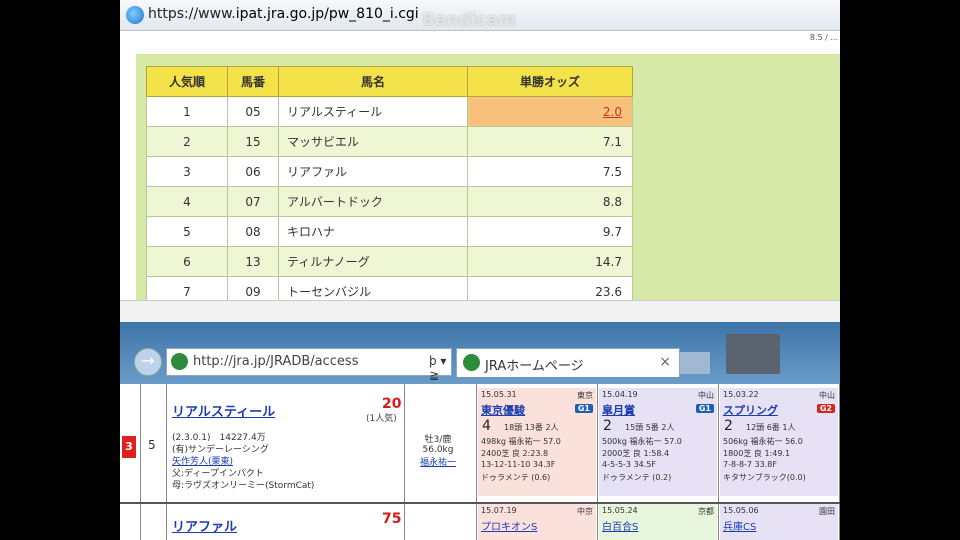  Describe the element at coordinates (187, 201) in the screenshot. I see `rank-cell: 4` at that location.